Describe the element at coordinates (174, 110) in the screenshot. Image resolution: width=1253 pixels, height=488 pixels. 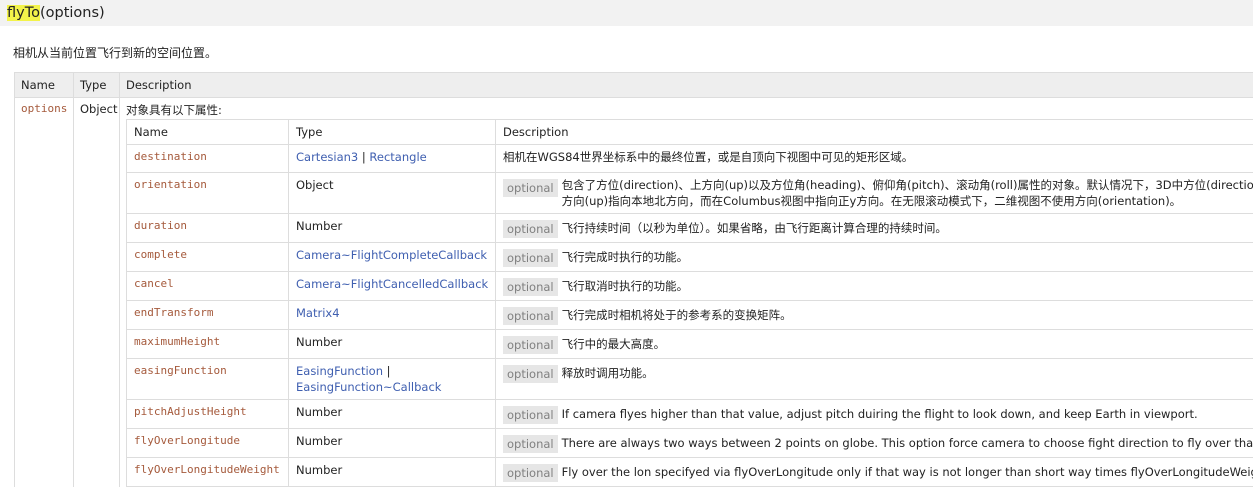
I see `param-desc: 对象具有以下属性:` at that location.